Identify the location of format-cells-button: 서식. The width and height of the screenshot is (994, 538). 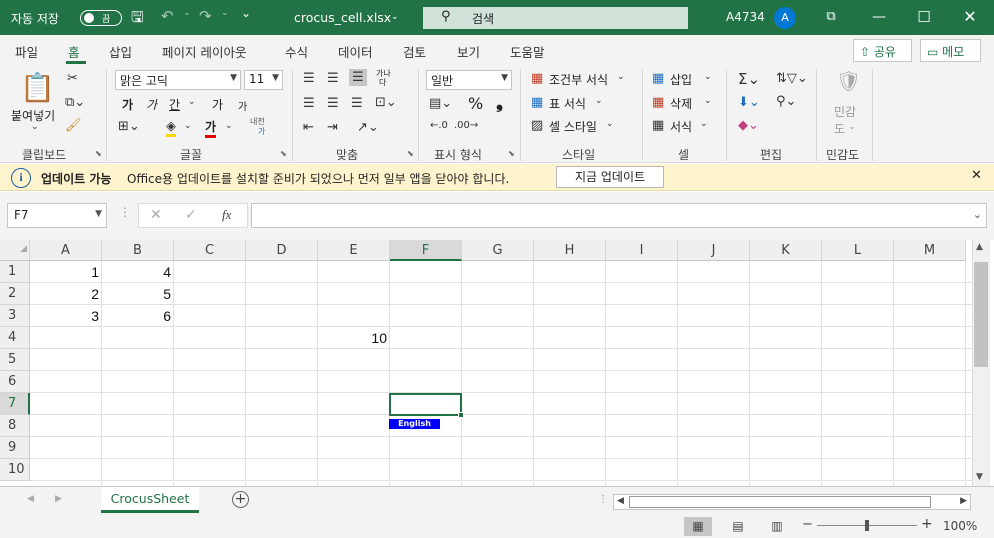
(681, 126).